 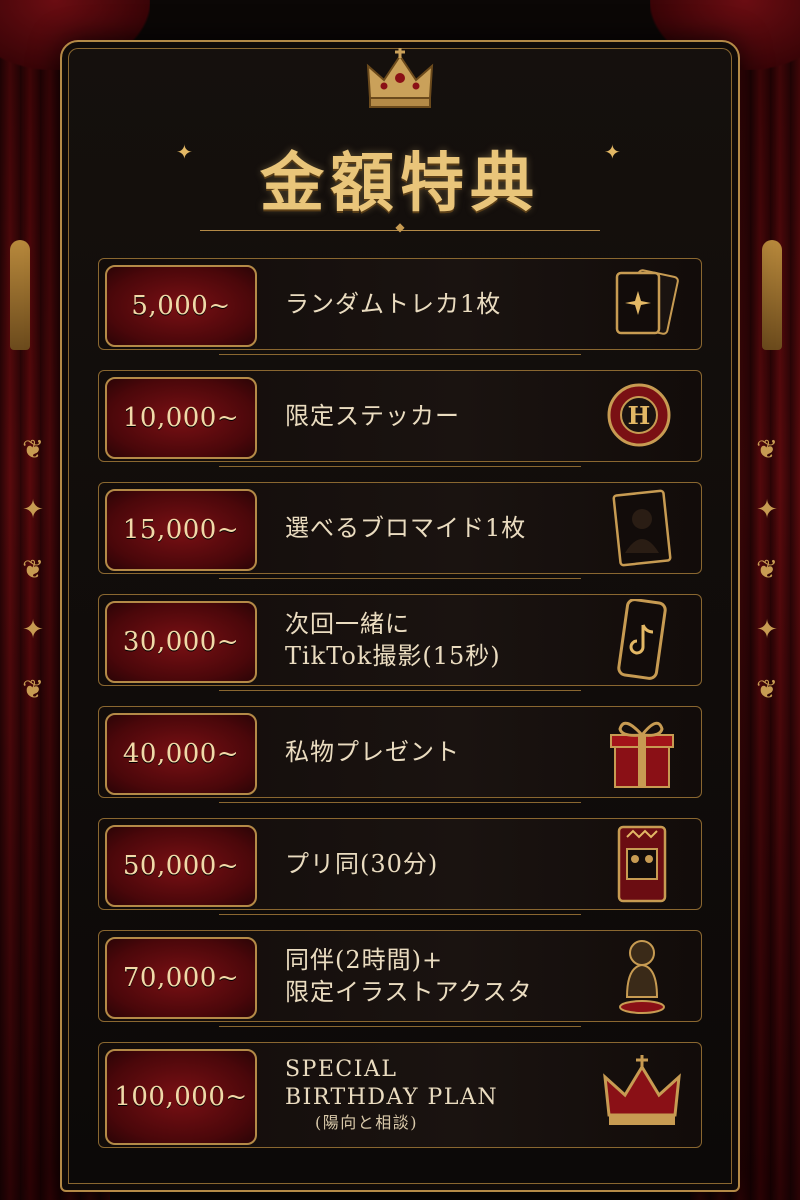 I want to click on side-ornament-right: ❦ ✦ ❦ ✦ ❦, so click(x=767, y=570).